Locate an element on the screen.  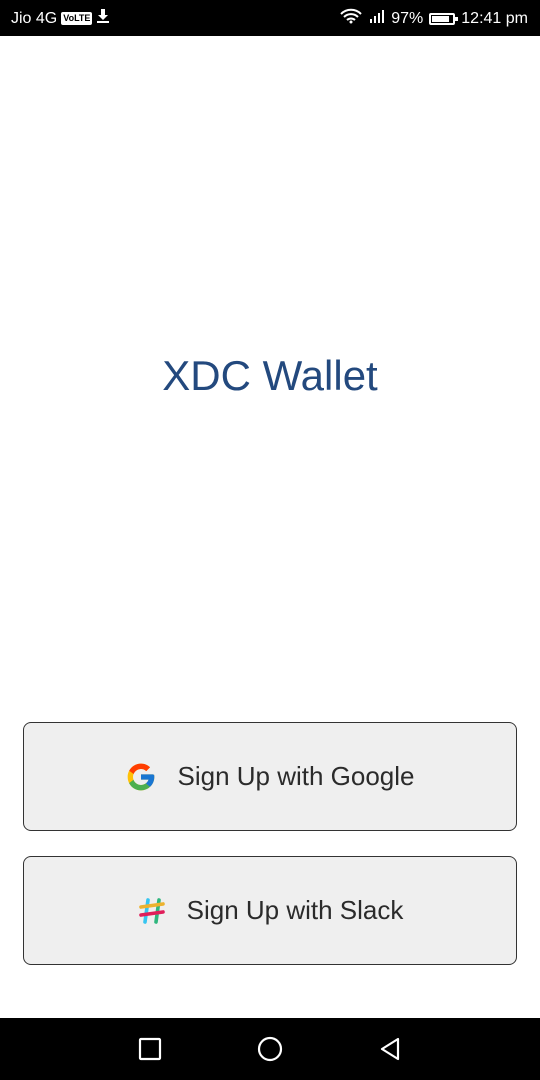
navigation-bar is located at coordinates (270, 1049).